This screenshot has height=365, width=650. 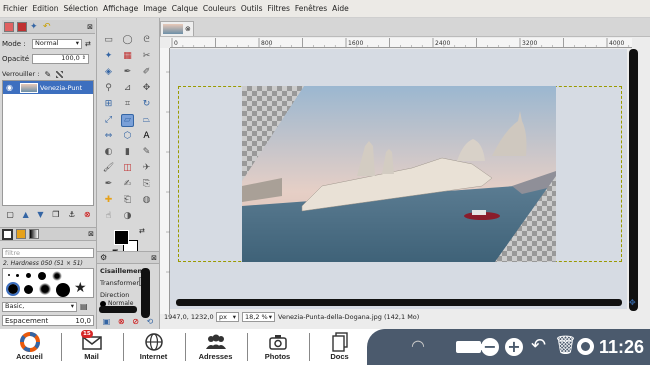 I want to click on options-hscrollbar, so click(x=118, y=309).